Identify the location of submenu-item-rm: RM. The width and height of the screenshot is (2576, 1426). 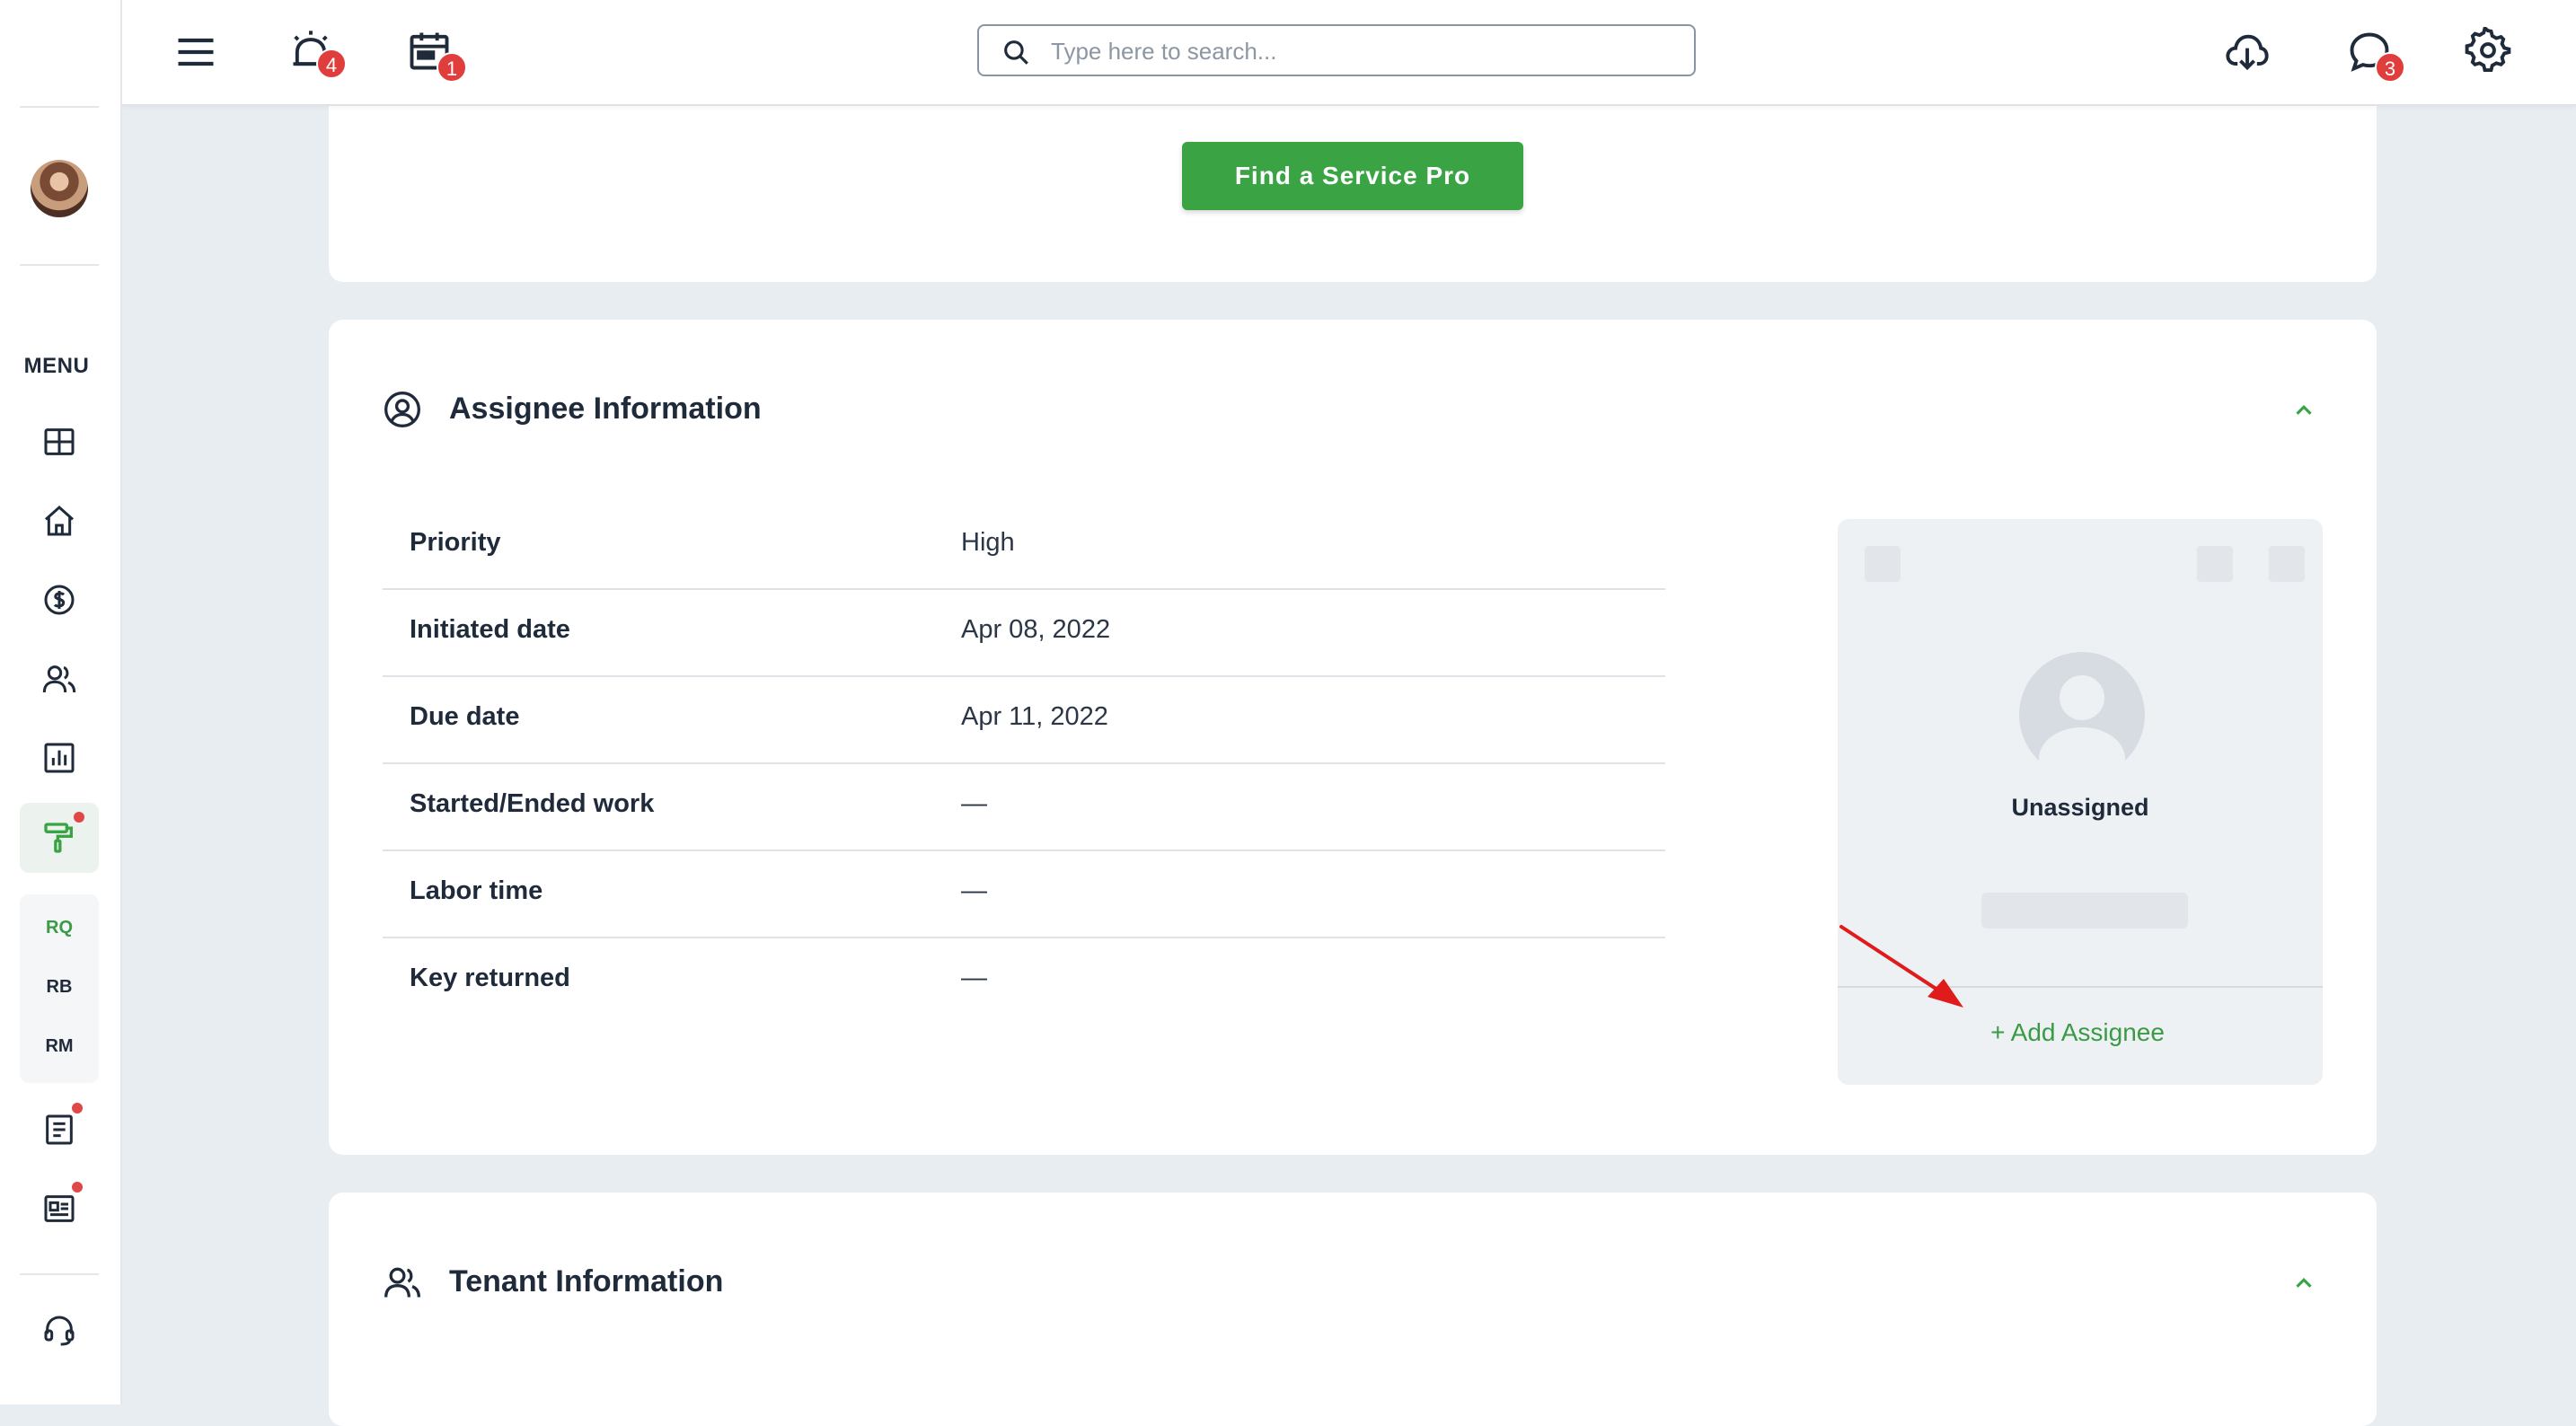
(59, 1047).